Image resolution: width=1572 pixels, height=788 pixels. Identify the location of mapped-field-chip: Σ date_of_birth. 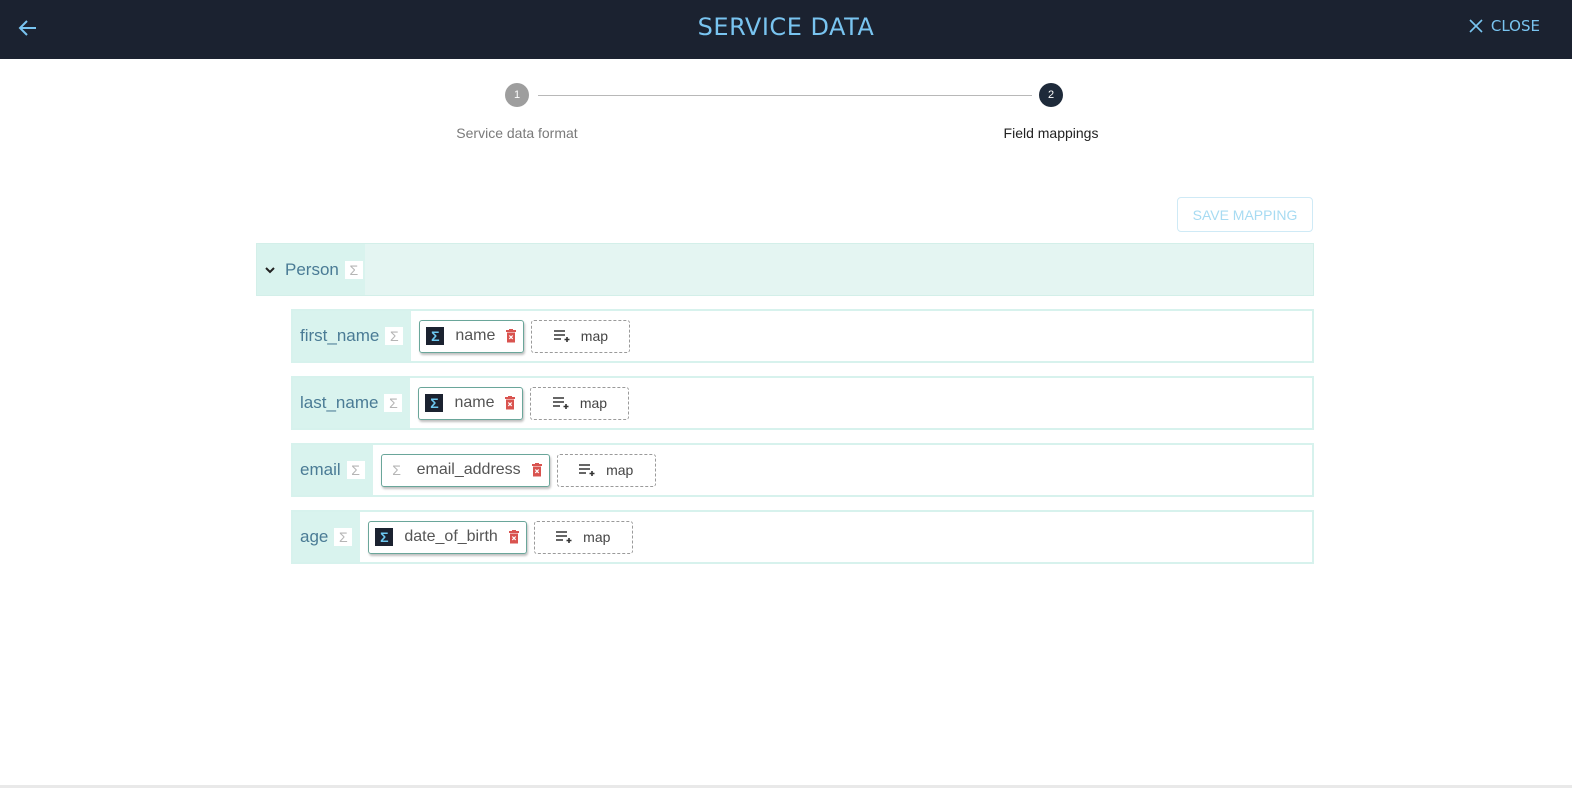
(447, 537).